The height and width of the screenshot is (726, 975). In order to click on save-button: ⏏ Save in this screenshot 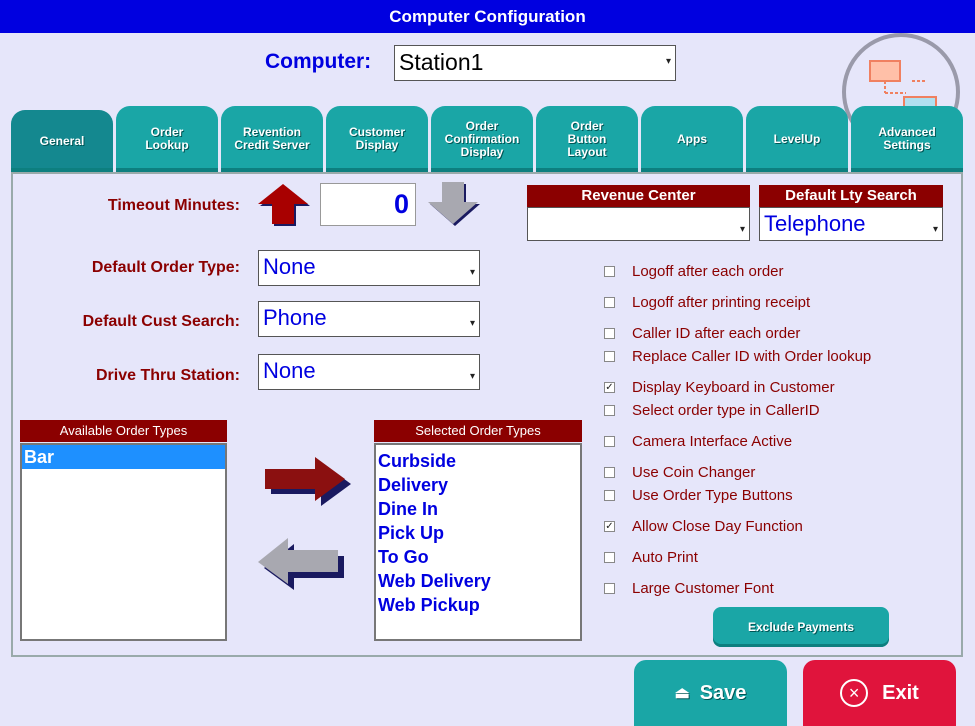, I will do `click(710, 693)`.